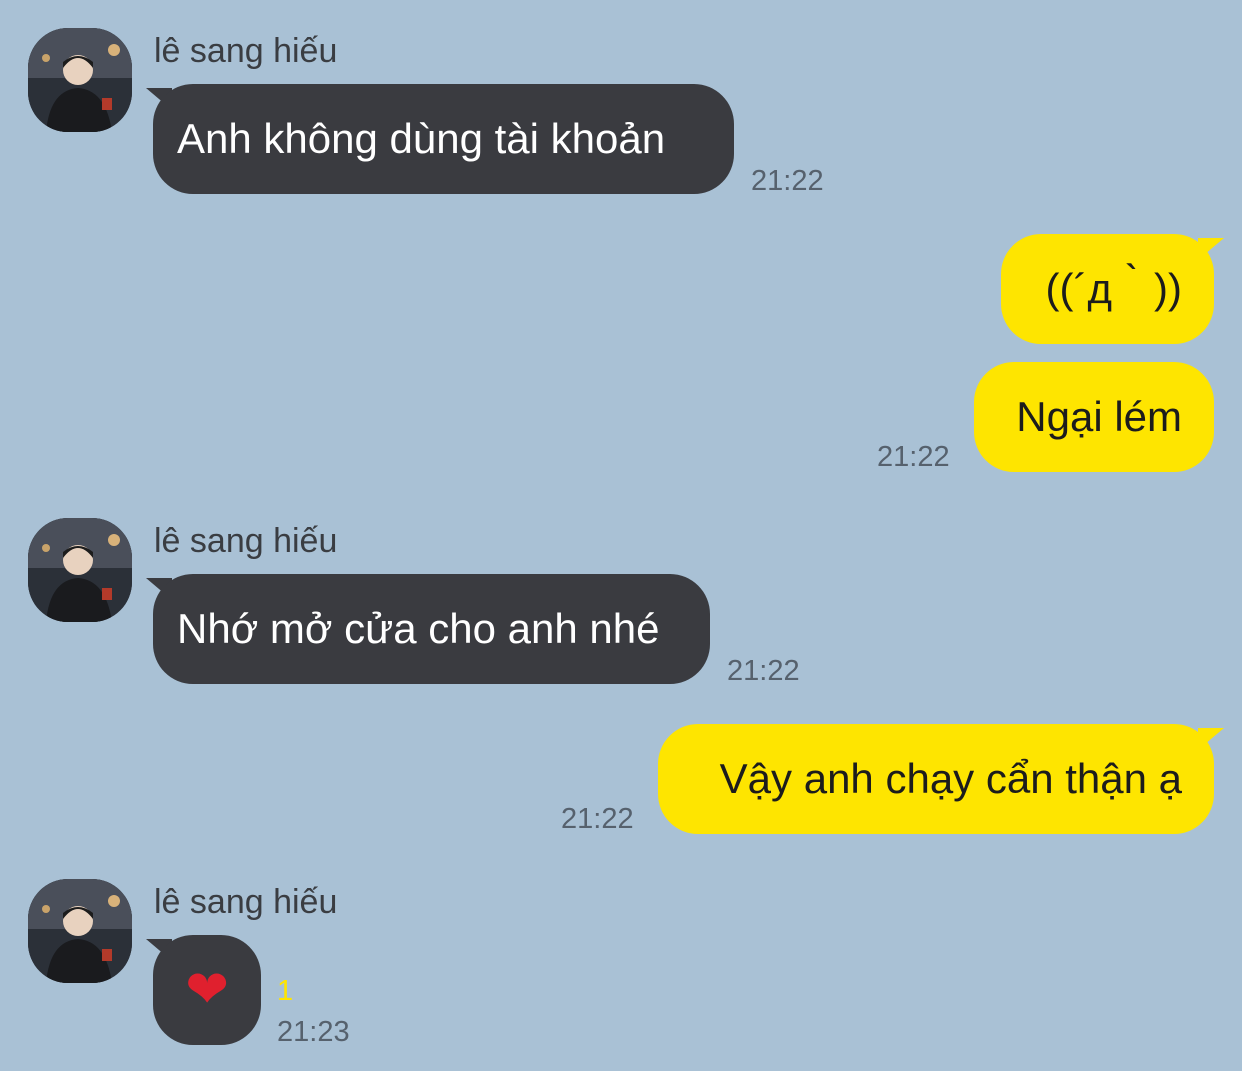  What do you see at coordinates (431, 629) in the screenshot?
I see `message-bubble: Nhớ mở cửa cho anh nhé` at bounding box center [431, 629].